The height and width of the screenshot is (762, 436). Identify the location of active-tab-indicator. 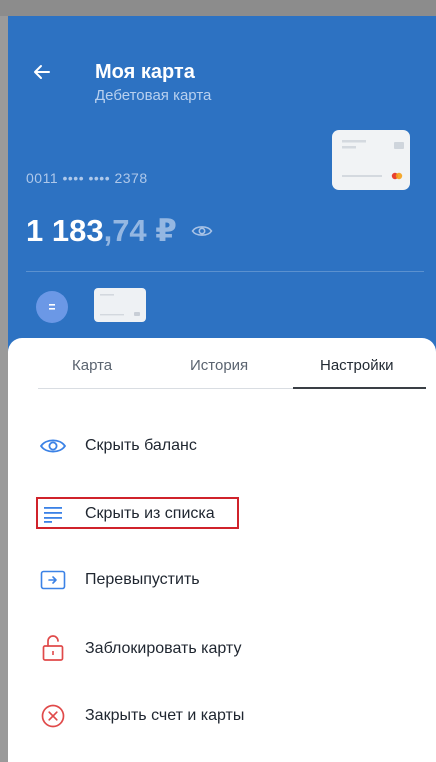
(359, 388).